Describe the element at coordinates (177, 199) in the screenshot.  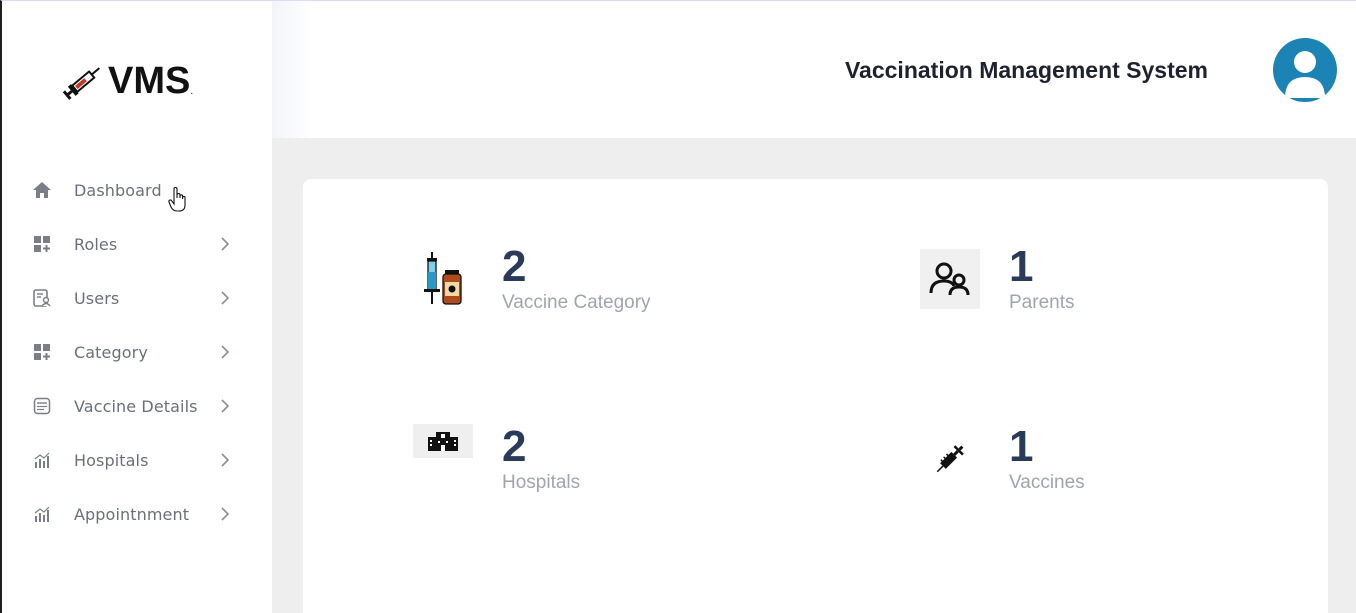
I see `hand-cursor-icon` at that location.